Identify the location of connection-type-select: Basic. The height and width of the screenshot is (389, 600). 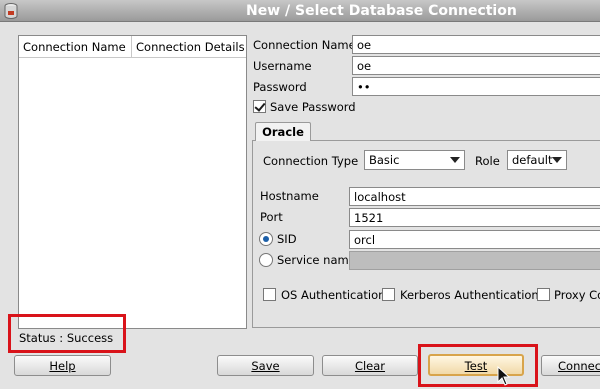
(414, 160).